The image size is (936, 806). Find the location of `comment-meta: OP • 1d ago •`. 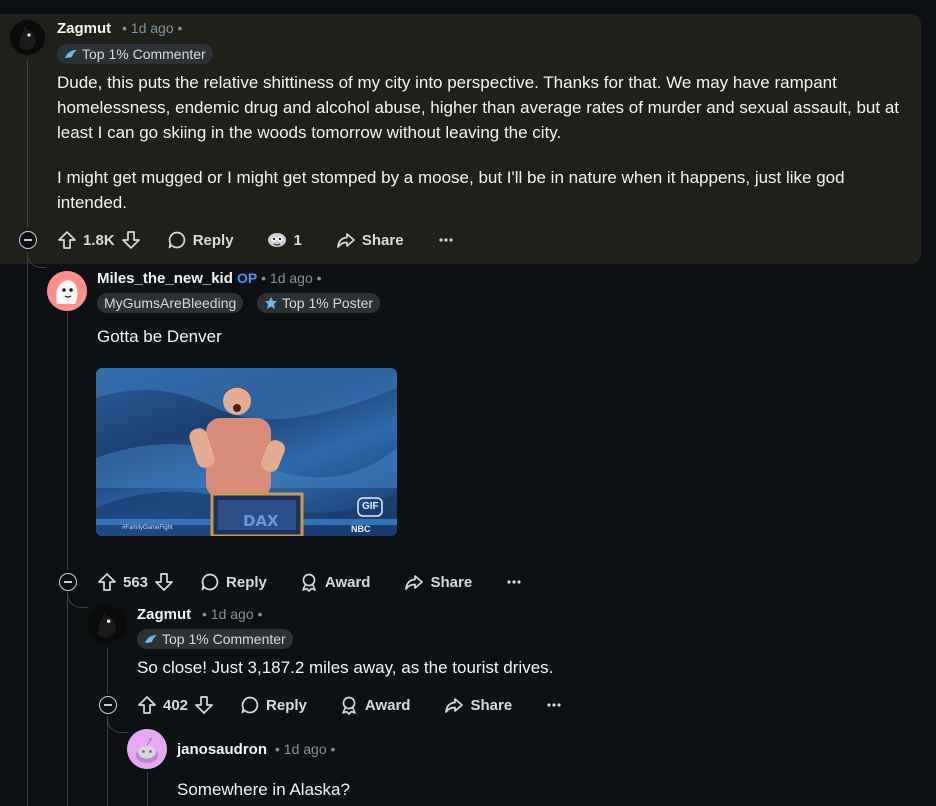

comment-meta: OP • 1d ago • is located at coordinates (279, 278).